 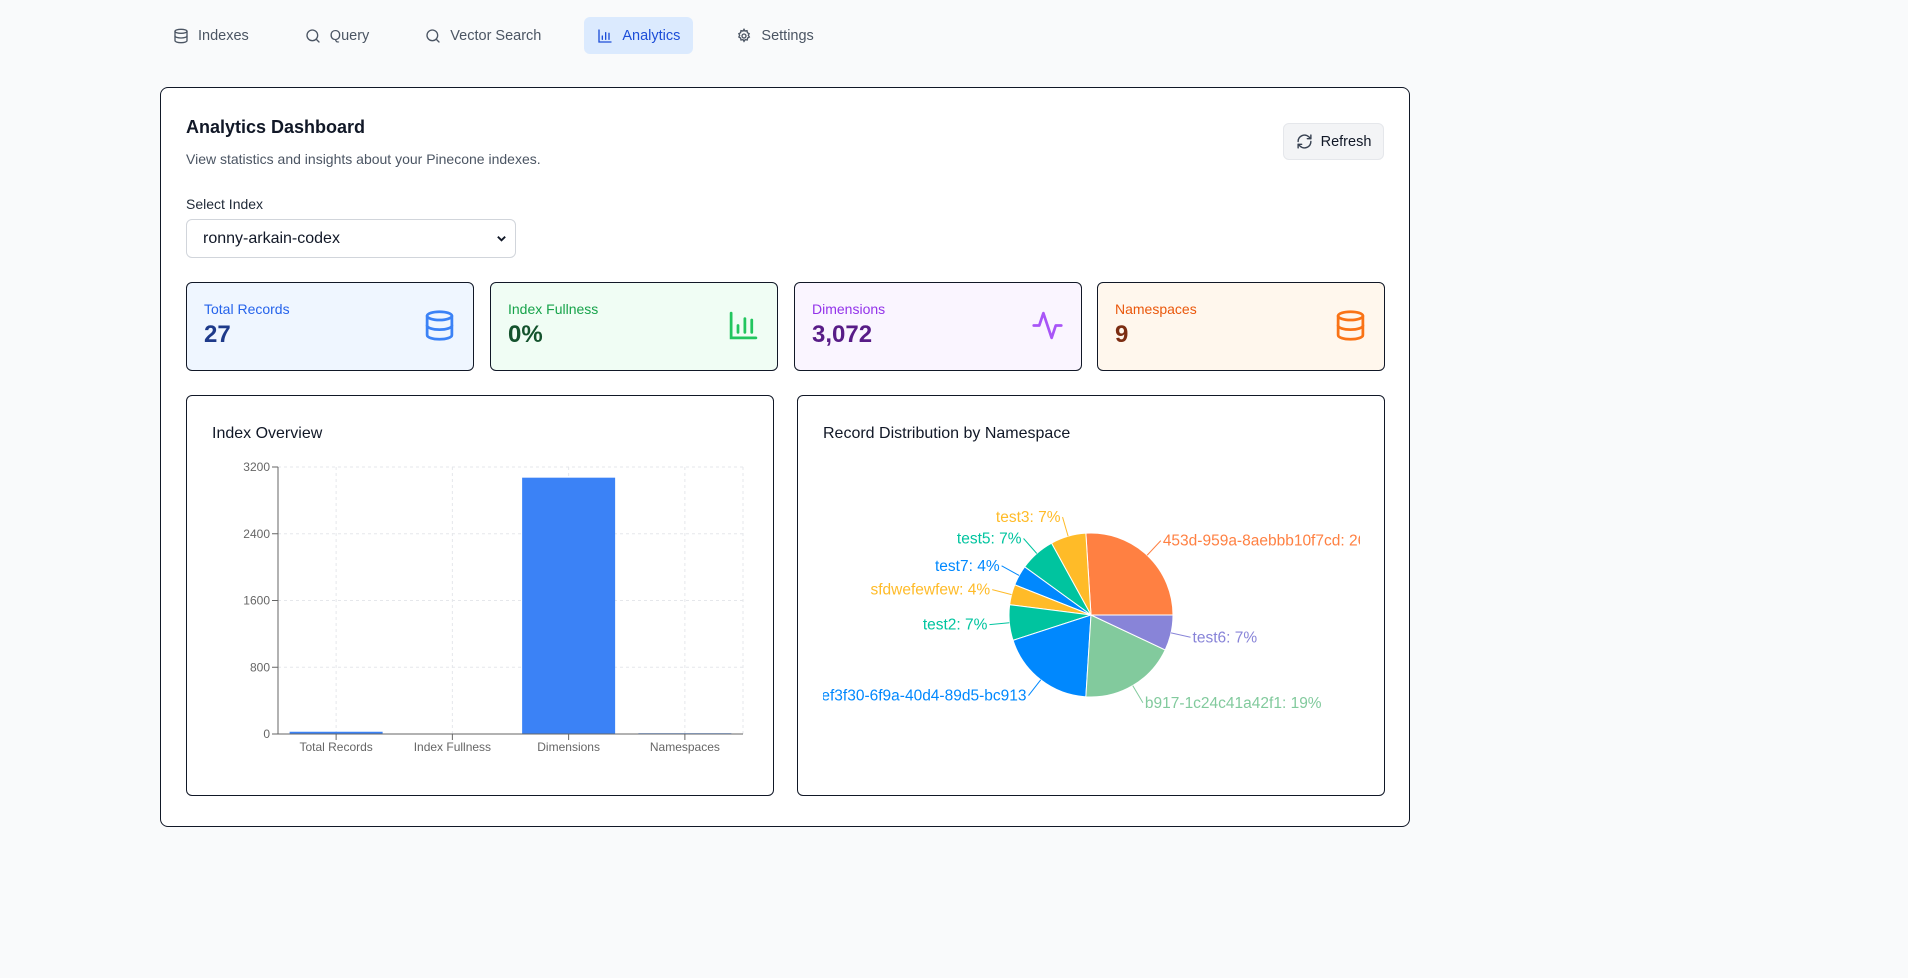 I want to click on nav-item-query: Query, so click(x=337, y=35).